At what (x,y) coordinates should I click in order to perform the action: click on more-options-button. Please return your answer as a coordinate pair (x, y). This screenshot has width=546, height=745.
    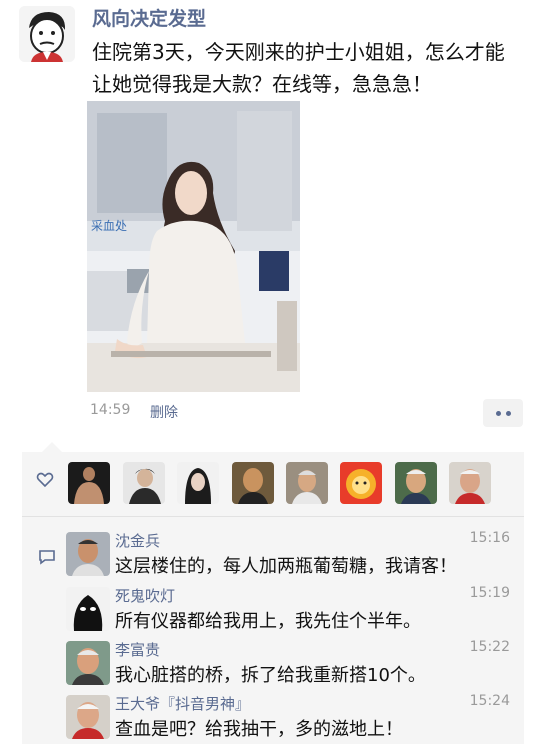
    Looking at the image, I should click on (503, 413).